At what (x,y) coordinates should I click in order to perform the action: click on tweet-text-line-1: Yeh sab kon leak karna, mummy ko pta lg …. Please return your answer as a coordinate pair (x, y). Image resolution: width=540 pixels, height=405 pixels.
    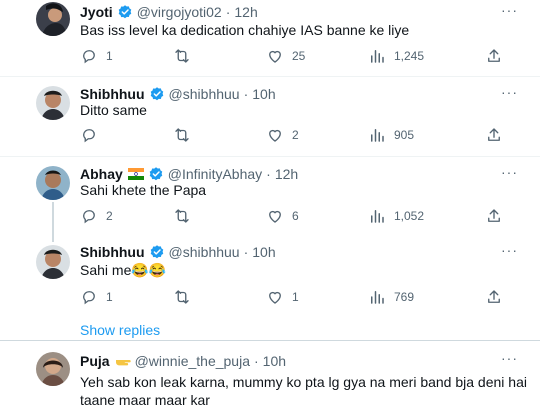
    Looking at the image, I should click on (303, 382).